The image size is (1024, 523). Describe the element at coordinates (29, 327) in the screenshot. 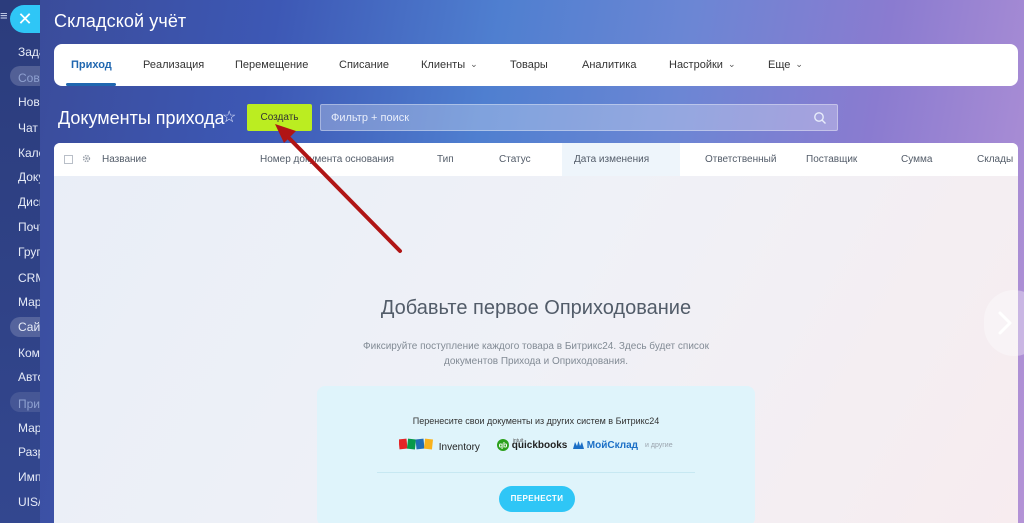

I see `sidebar-item: Сайт` at that location.